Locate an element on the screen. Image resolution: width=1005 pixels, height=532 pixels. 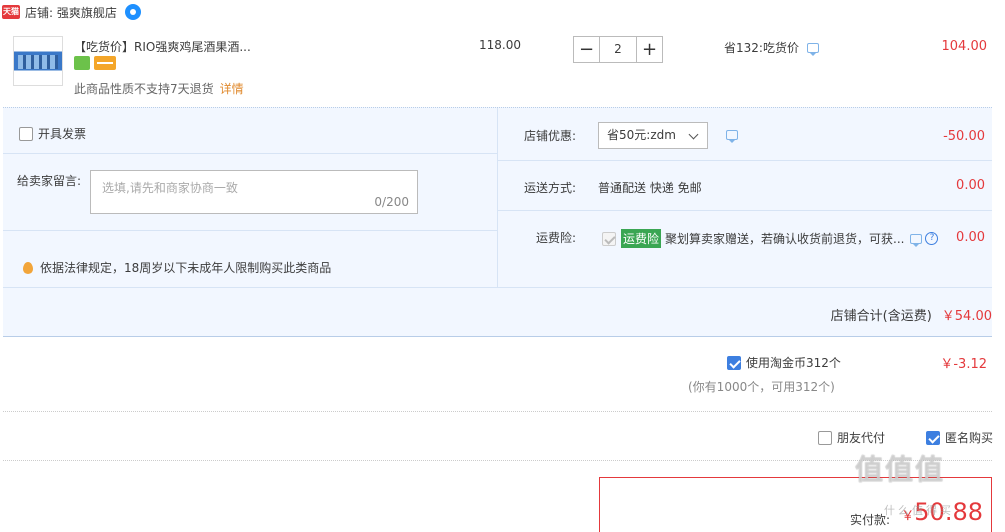
shop-coupon-value: 省50元:zdm is located at coordinates (641, 135).